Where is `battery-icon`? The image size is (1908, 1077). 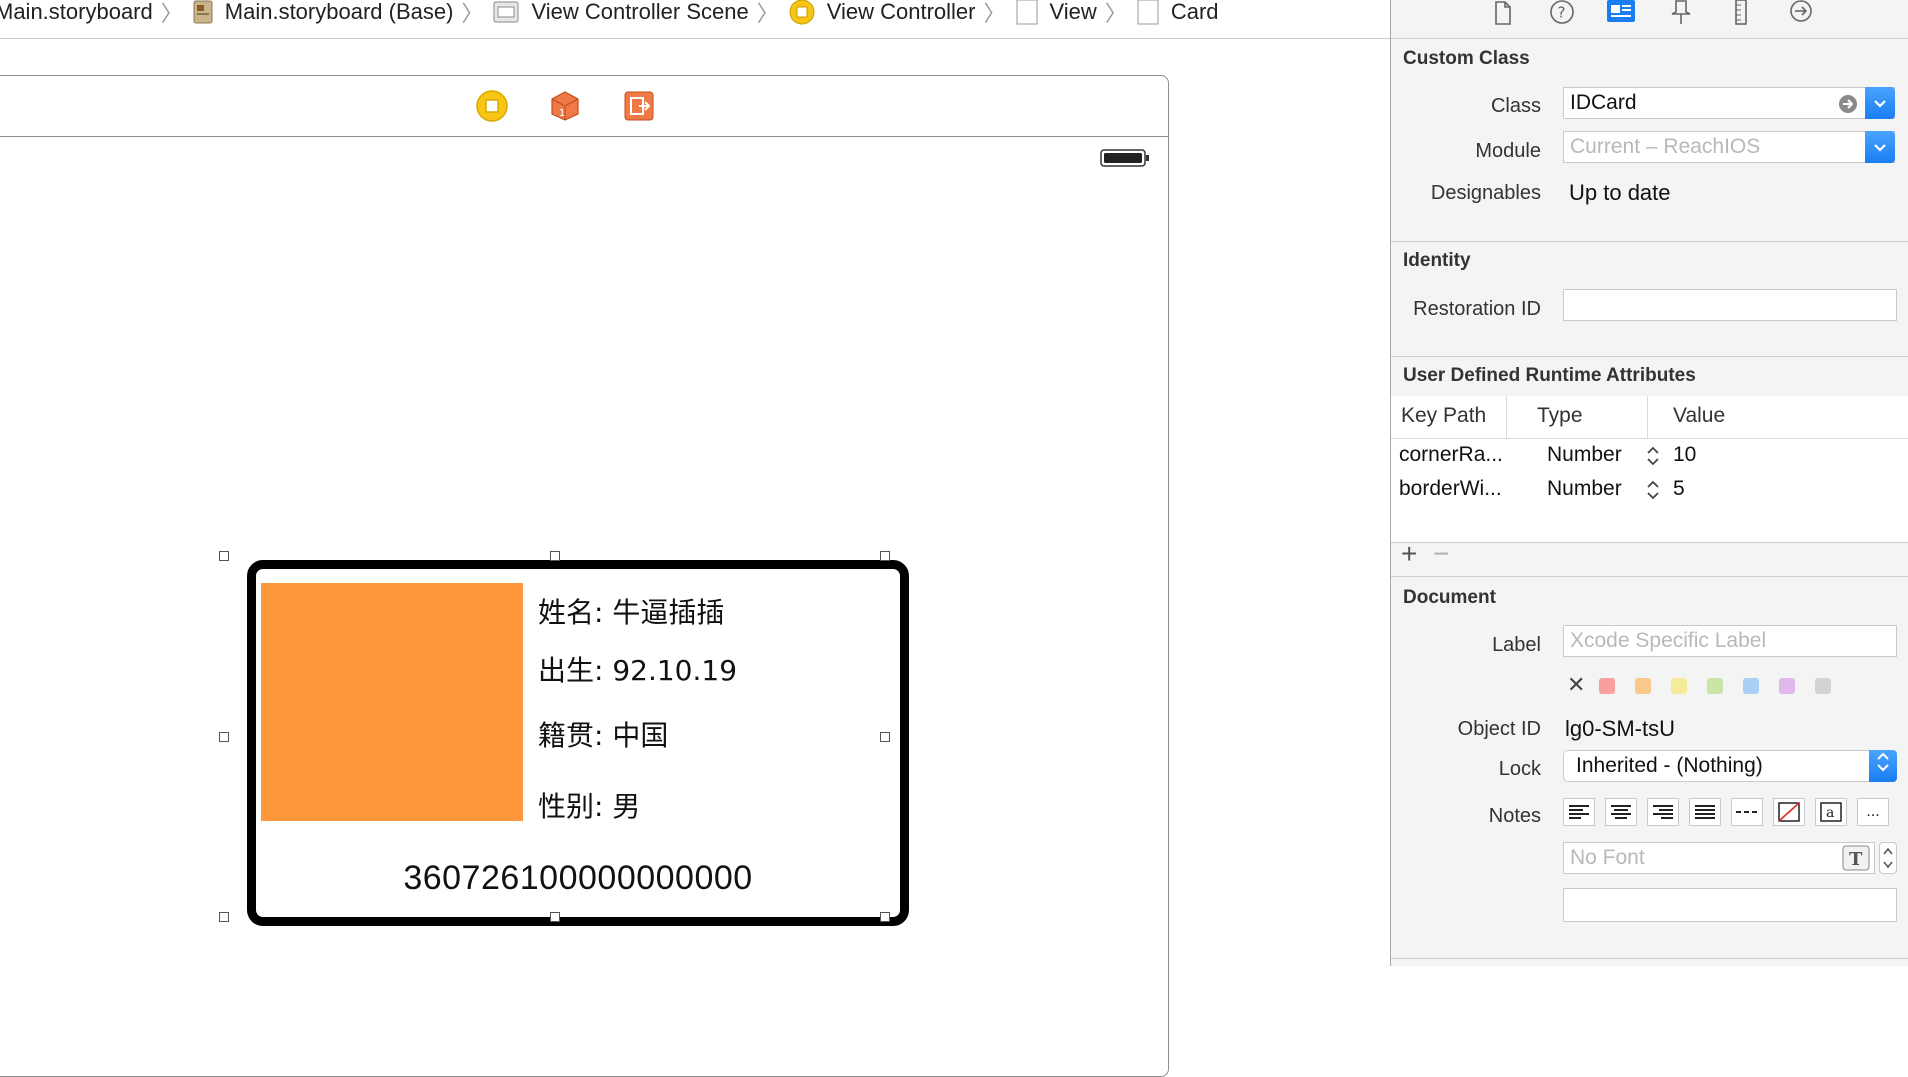
battery-icon is located at coordinates (1125, 160).